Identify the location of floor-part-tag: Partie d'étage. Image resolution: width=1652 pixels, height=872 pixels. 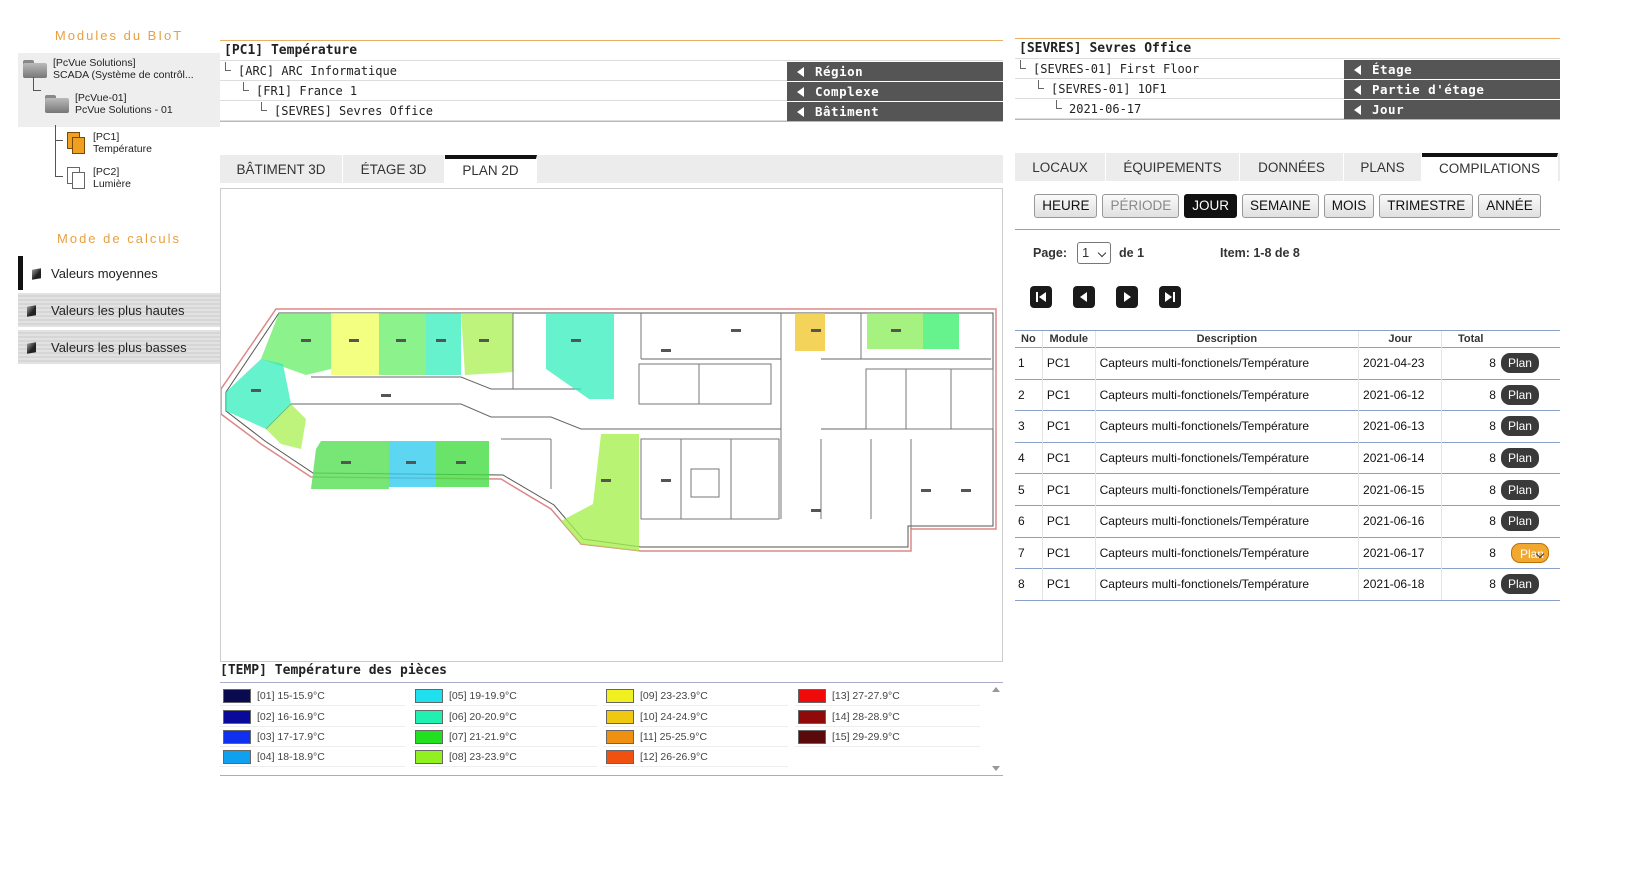
(1452, 89).